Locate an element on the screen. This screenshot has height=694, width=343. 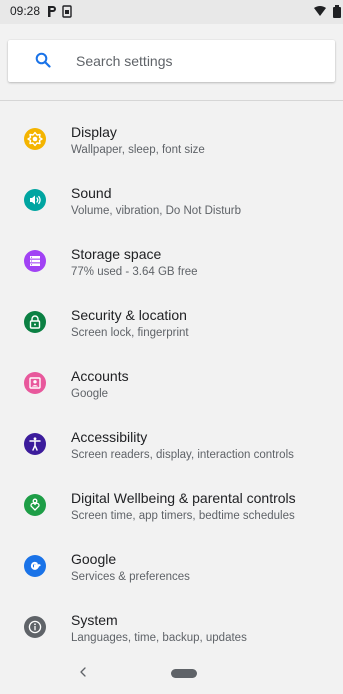
settings-item-sound: Sound Volume, vibration, Do Not Disturb is located at coordinates (171, 203).